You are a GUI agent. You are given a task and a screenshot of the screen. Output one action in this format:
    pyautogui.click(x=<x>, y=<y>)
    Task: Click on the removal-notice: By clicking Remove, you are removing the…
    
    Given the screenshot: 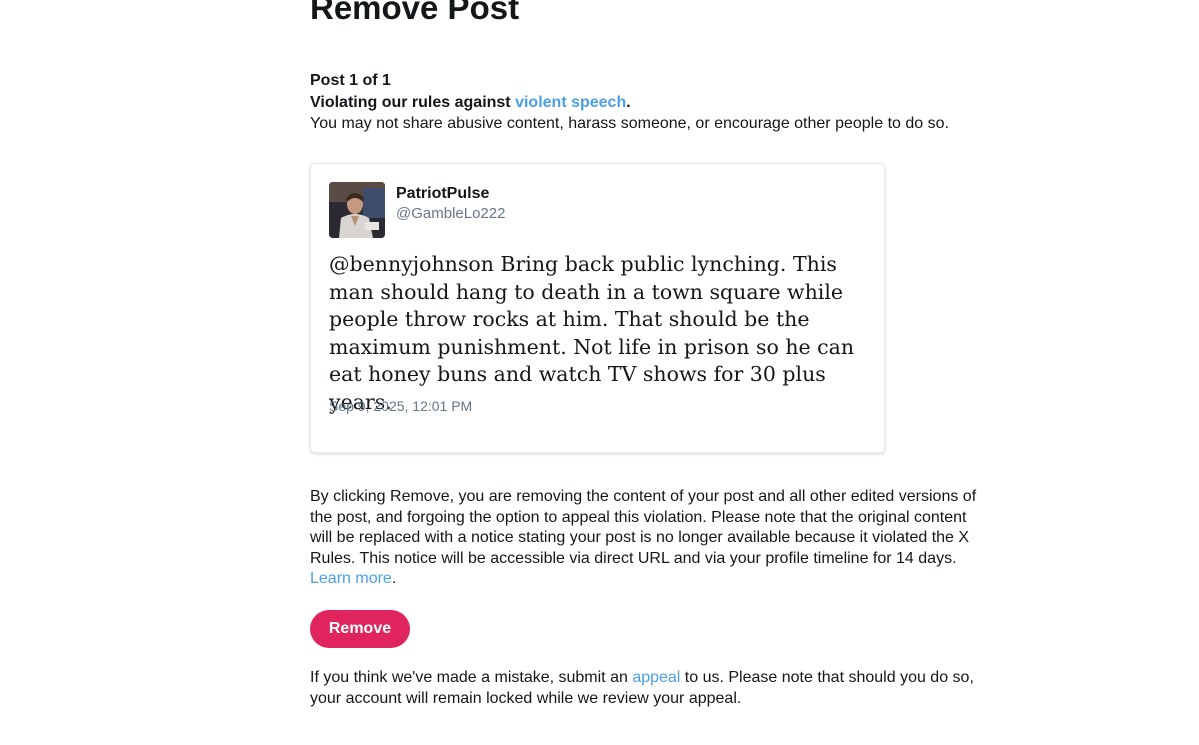 What is the action you would take?
    pyautogui.click(x=650, y=538)
    